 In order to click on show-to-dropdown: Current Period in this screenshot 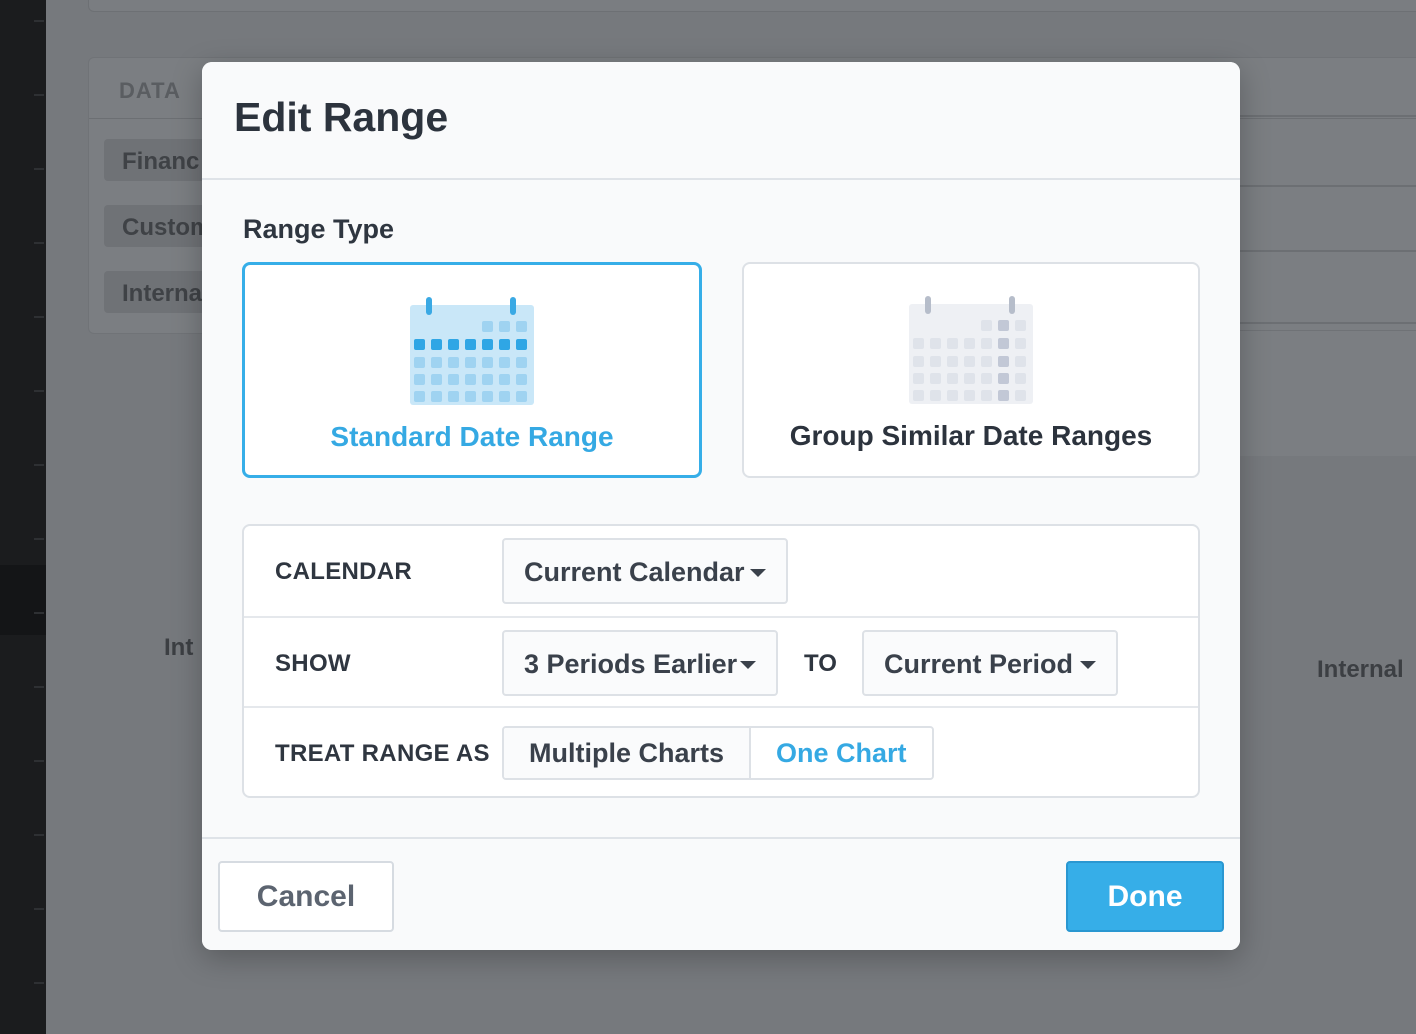, I will do `click(990, 663)`.